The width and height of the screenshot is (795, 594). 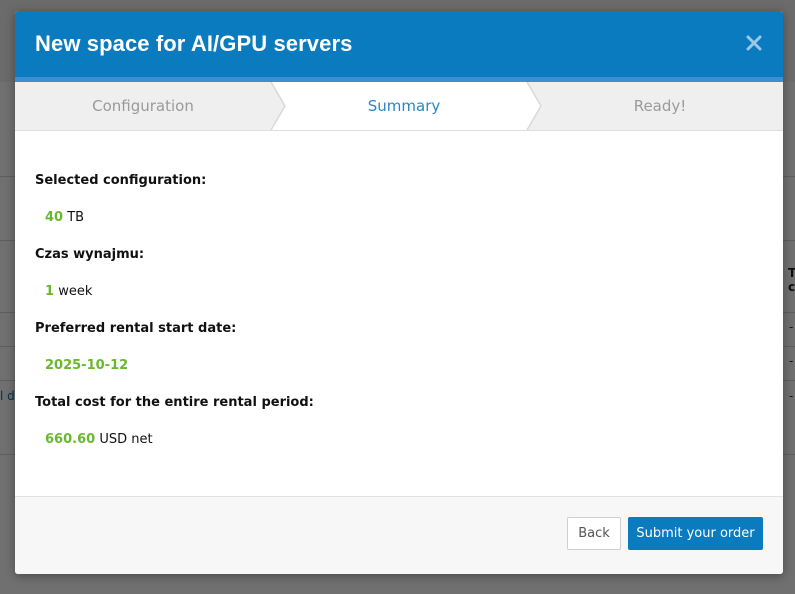 I want to click on close-icon, so click(x=754, y=43).